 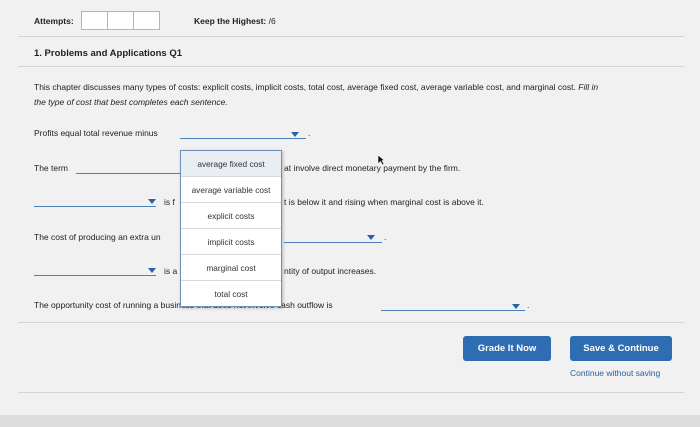 I want to click on grade-now-button: Grade It Now, so click(x=507, y=348).